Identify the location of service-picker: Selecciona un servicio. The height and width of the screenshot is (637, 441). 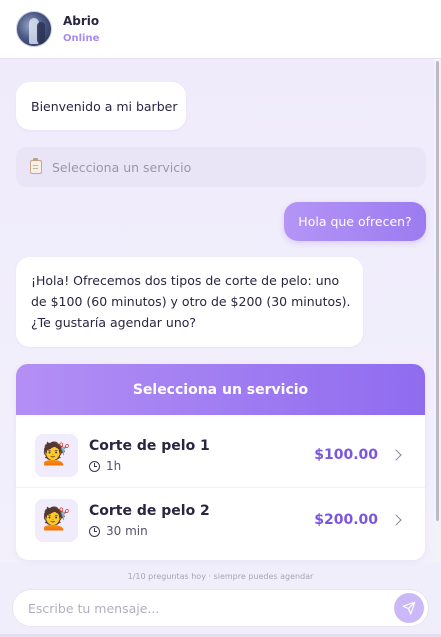
(221, 167).